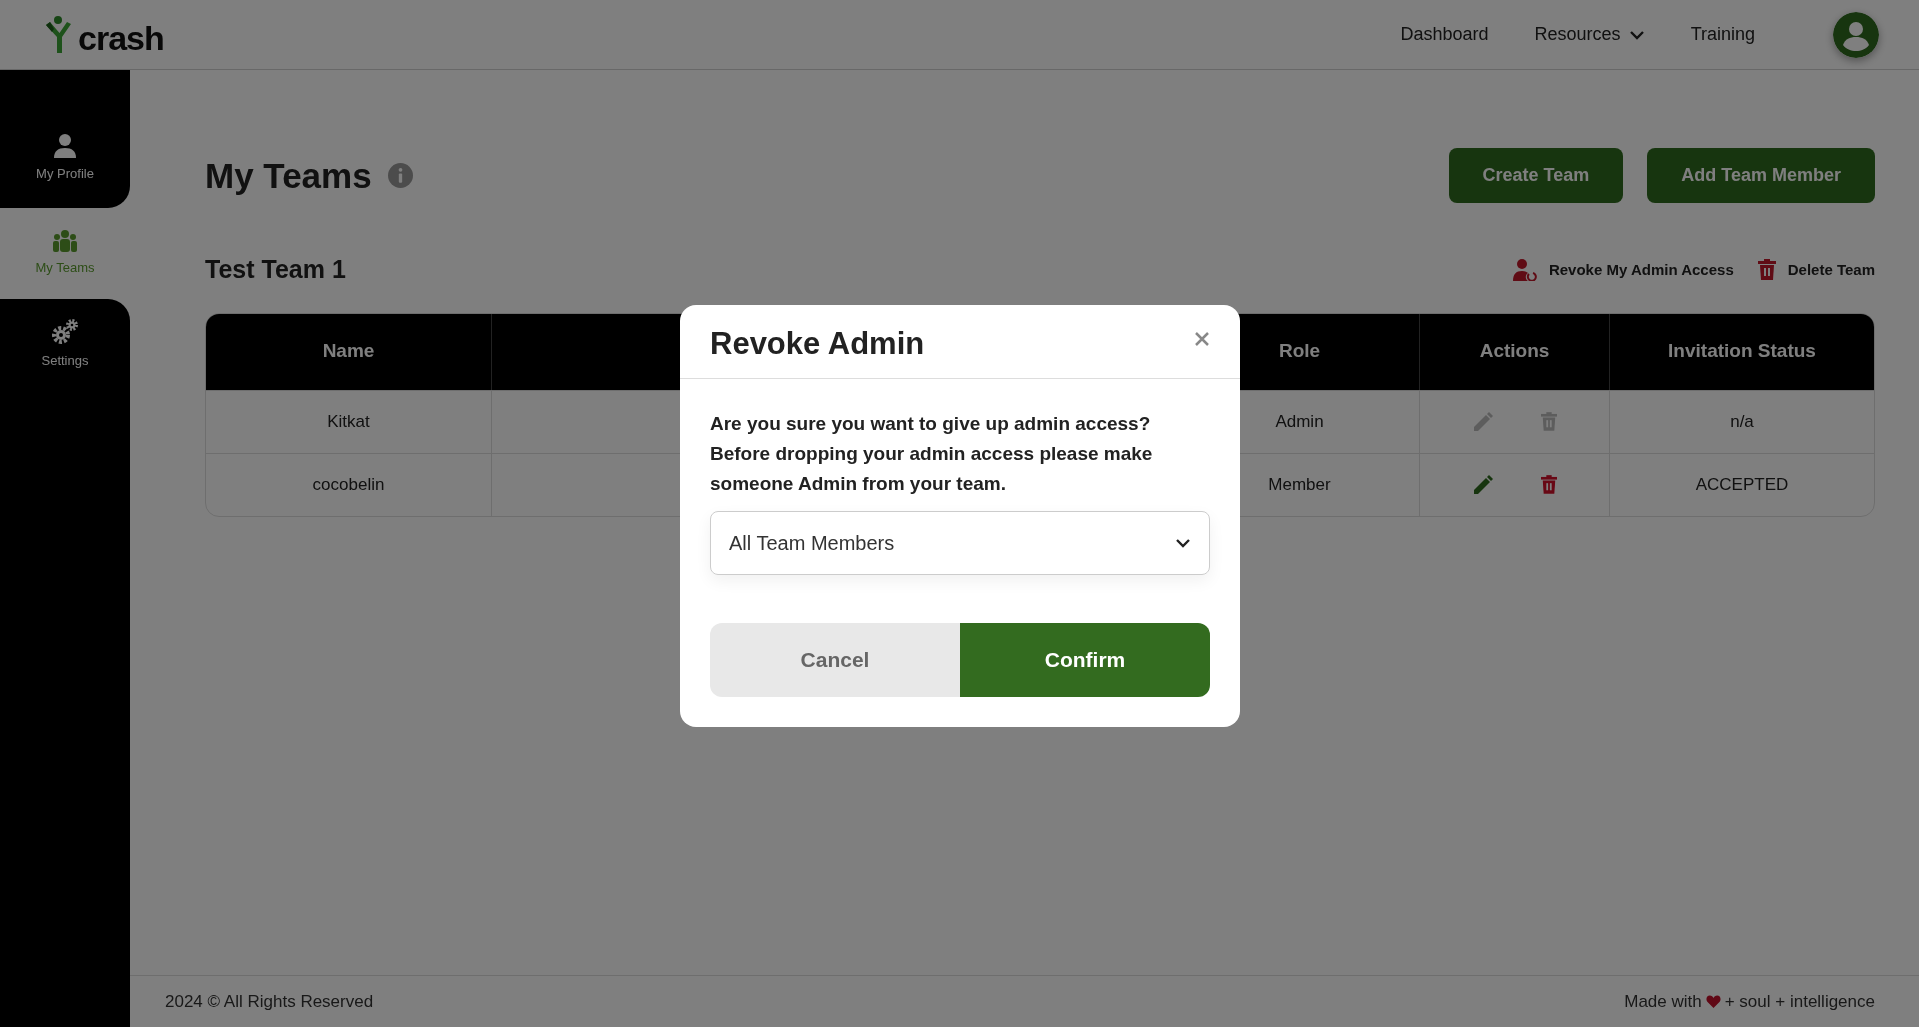 The width and height of the screenshot is (1919, 1027). What do you see at coordinates (349, 484) in the screenshot?
I see `table-cell: cocobelin` at bounding box center [349, 484].